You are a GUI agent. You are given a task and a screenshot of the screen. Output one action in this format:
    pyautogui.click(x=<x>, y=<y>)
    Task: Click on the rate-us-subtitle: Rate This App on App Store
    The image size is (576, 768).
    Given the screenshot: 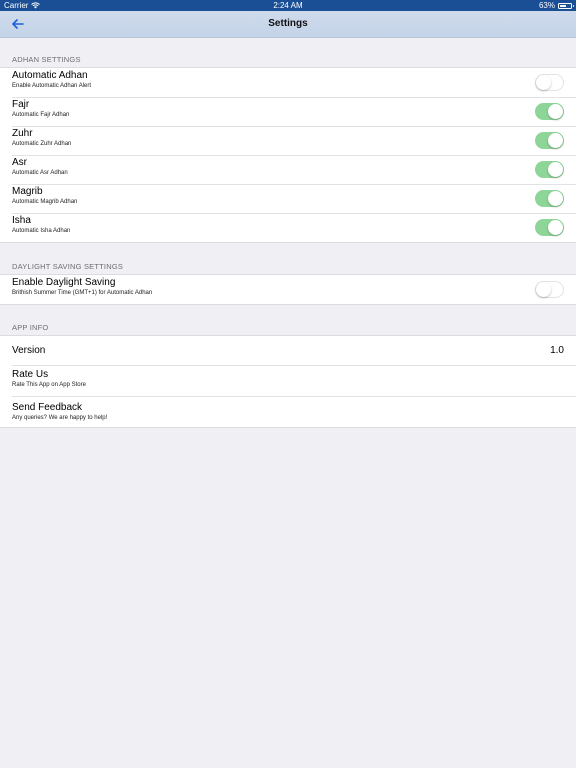 What is the action you would take?
    pyautogui.click(x=49, y=385)
    